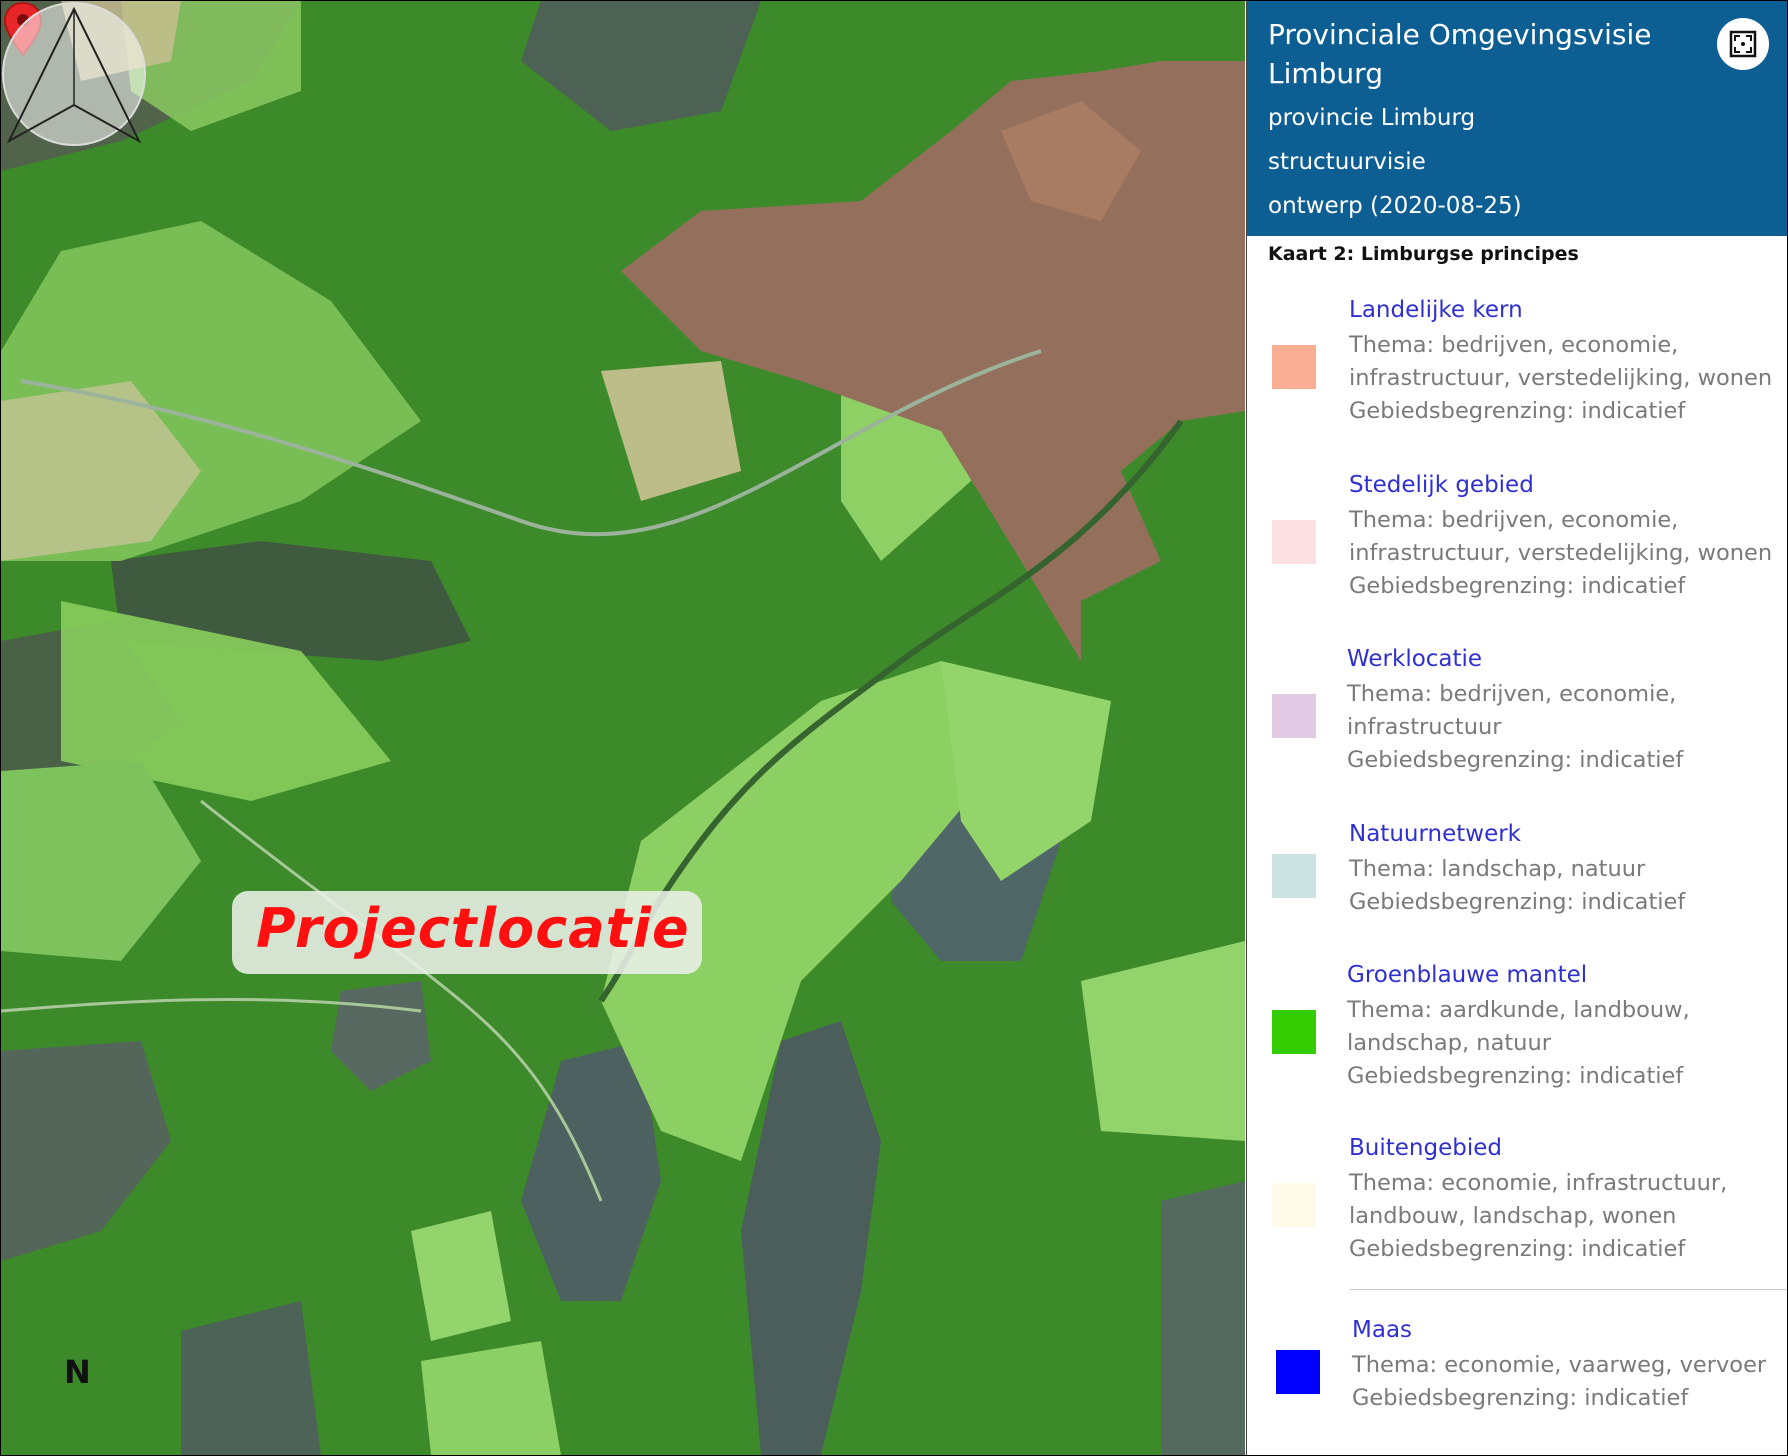  What do you see at coordinates (77, 1372) in the screenshot?
I see `compass-north-label: N` at bounding box center [77, 1372].